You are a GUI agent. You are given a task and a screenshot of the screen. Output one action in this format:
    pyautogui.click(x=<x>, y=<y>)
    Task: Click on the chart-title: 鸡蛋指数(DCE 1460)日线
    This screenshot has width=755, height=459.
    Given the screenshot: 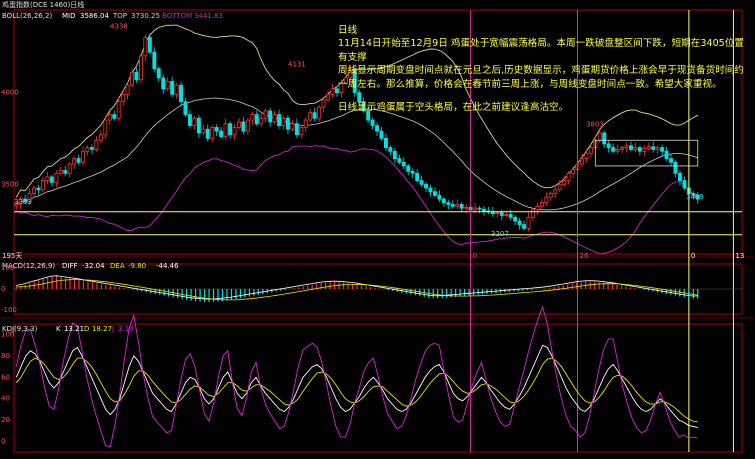 What is the action you would take?
    pyautogui.click(x=43, y=4)
    